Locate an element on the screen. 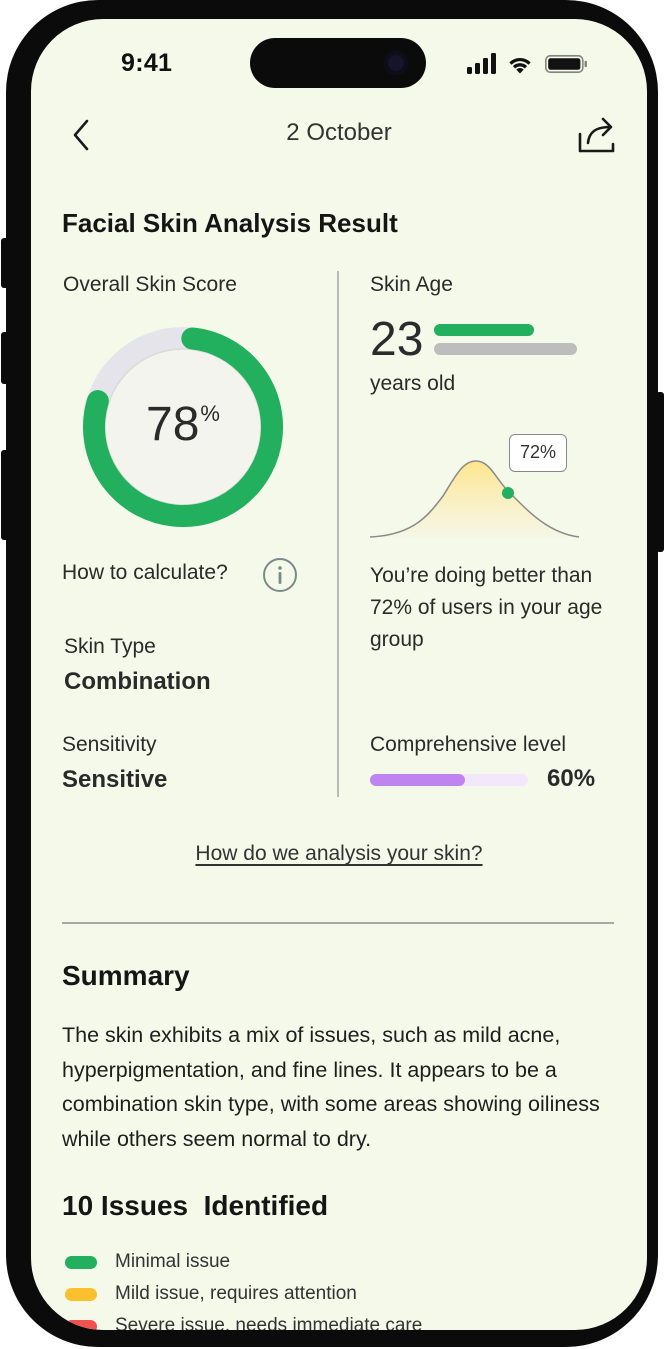  sensitivity-value: Sensitive is located at coordinates (115, 779).